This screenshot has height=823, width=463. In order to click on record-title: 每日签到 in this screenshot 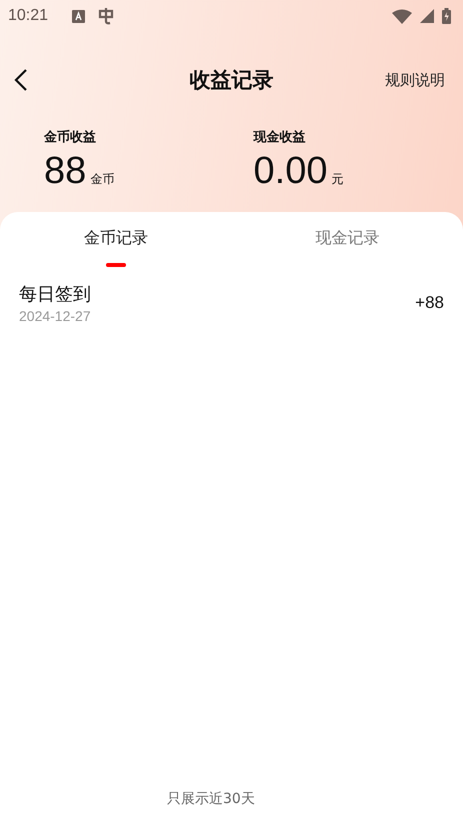, I will do `click(55, 294)`.